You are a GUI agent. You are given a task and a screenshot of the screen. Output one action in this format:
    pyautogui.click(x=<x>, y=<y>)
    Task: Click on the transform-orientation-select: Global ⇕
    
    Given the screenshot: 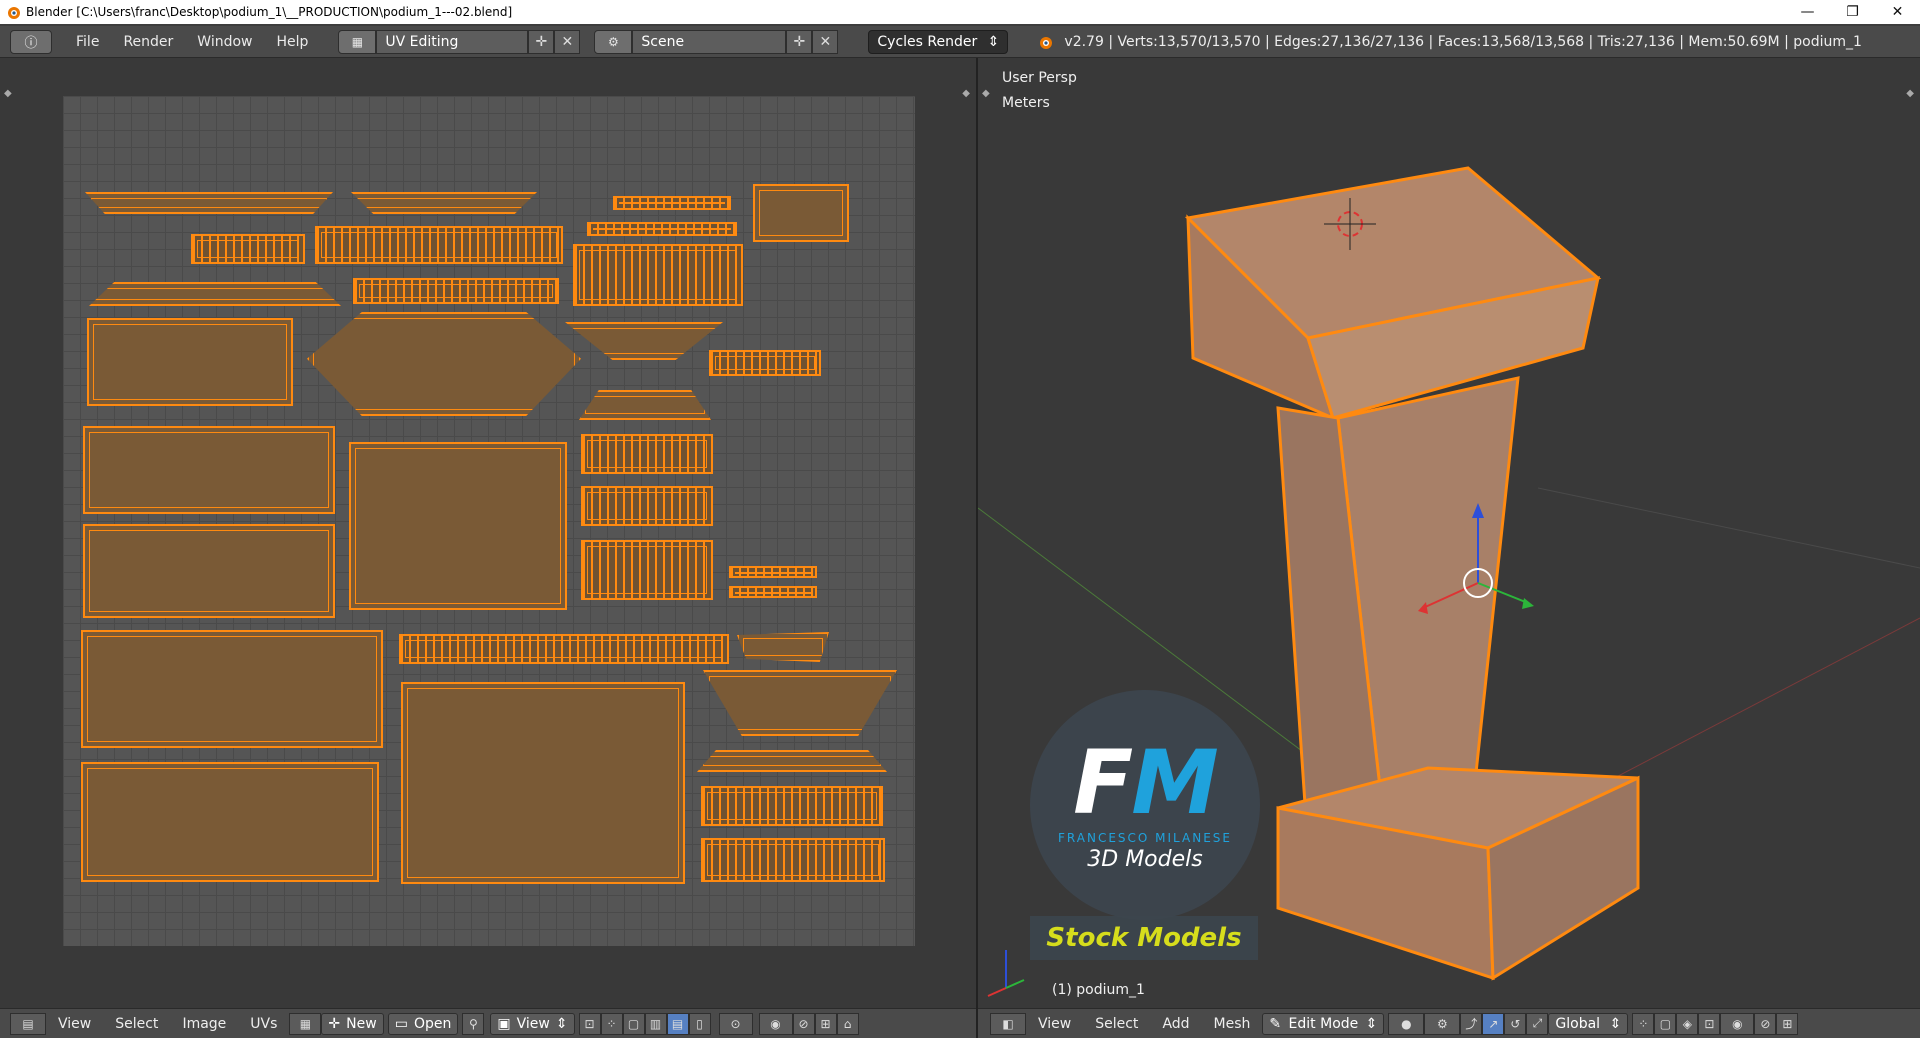 What is the action you would take?
    pyautogui.click(x=1588, y=1023)
    